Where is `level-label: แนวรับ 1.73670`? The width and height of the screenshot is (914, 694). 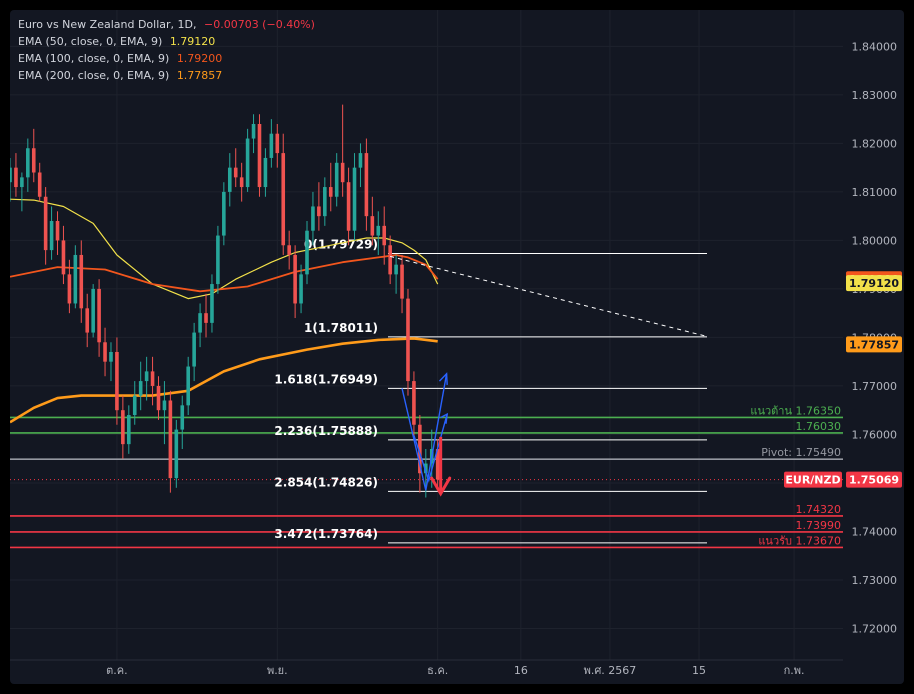
level-label: แนวรับ 1.73670 is located at coordinates (799, 540).